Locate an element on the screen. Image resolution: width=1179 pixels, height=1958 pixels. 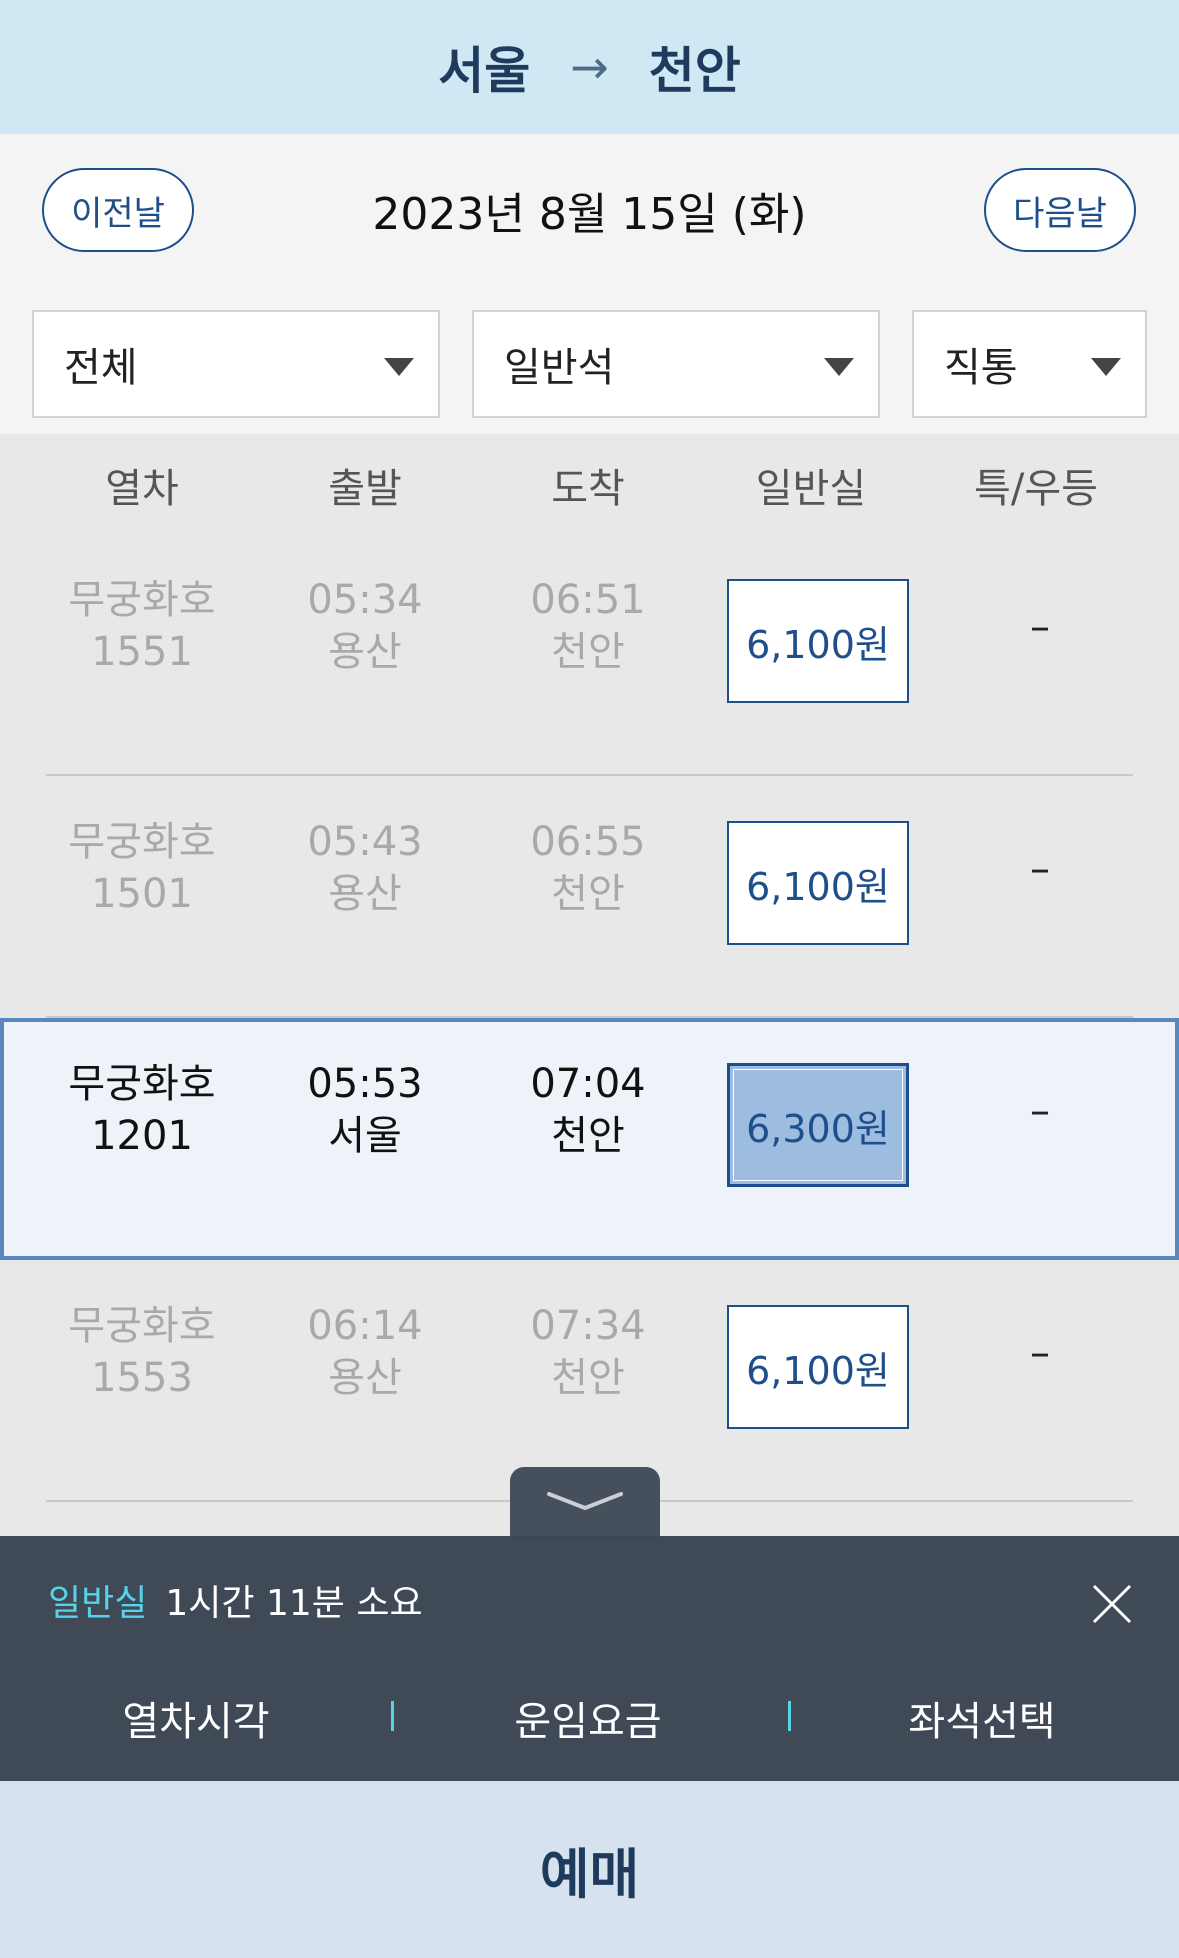
train-info: 무궁화호 1501 is located at coordinates (142, 868).